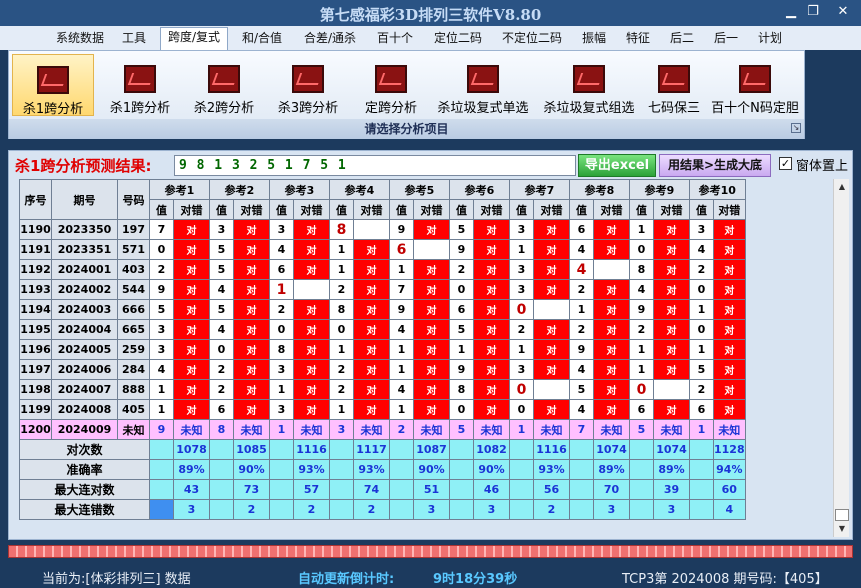  I want to click on table-row: 1190 2023350 197 7 对 3 对 3 对 8 9 对 5 对 3 对 6 对 1 对 3 对, so click(382, 229).